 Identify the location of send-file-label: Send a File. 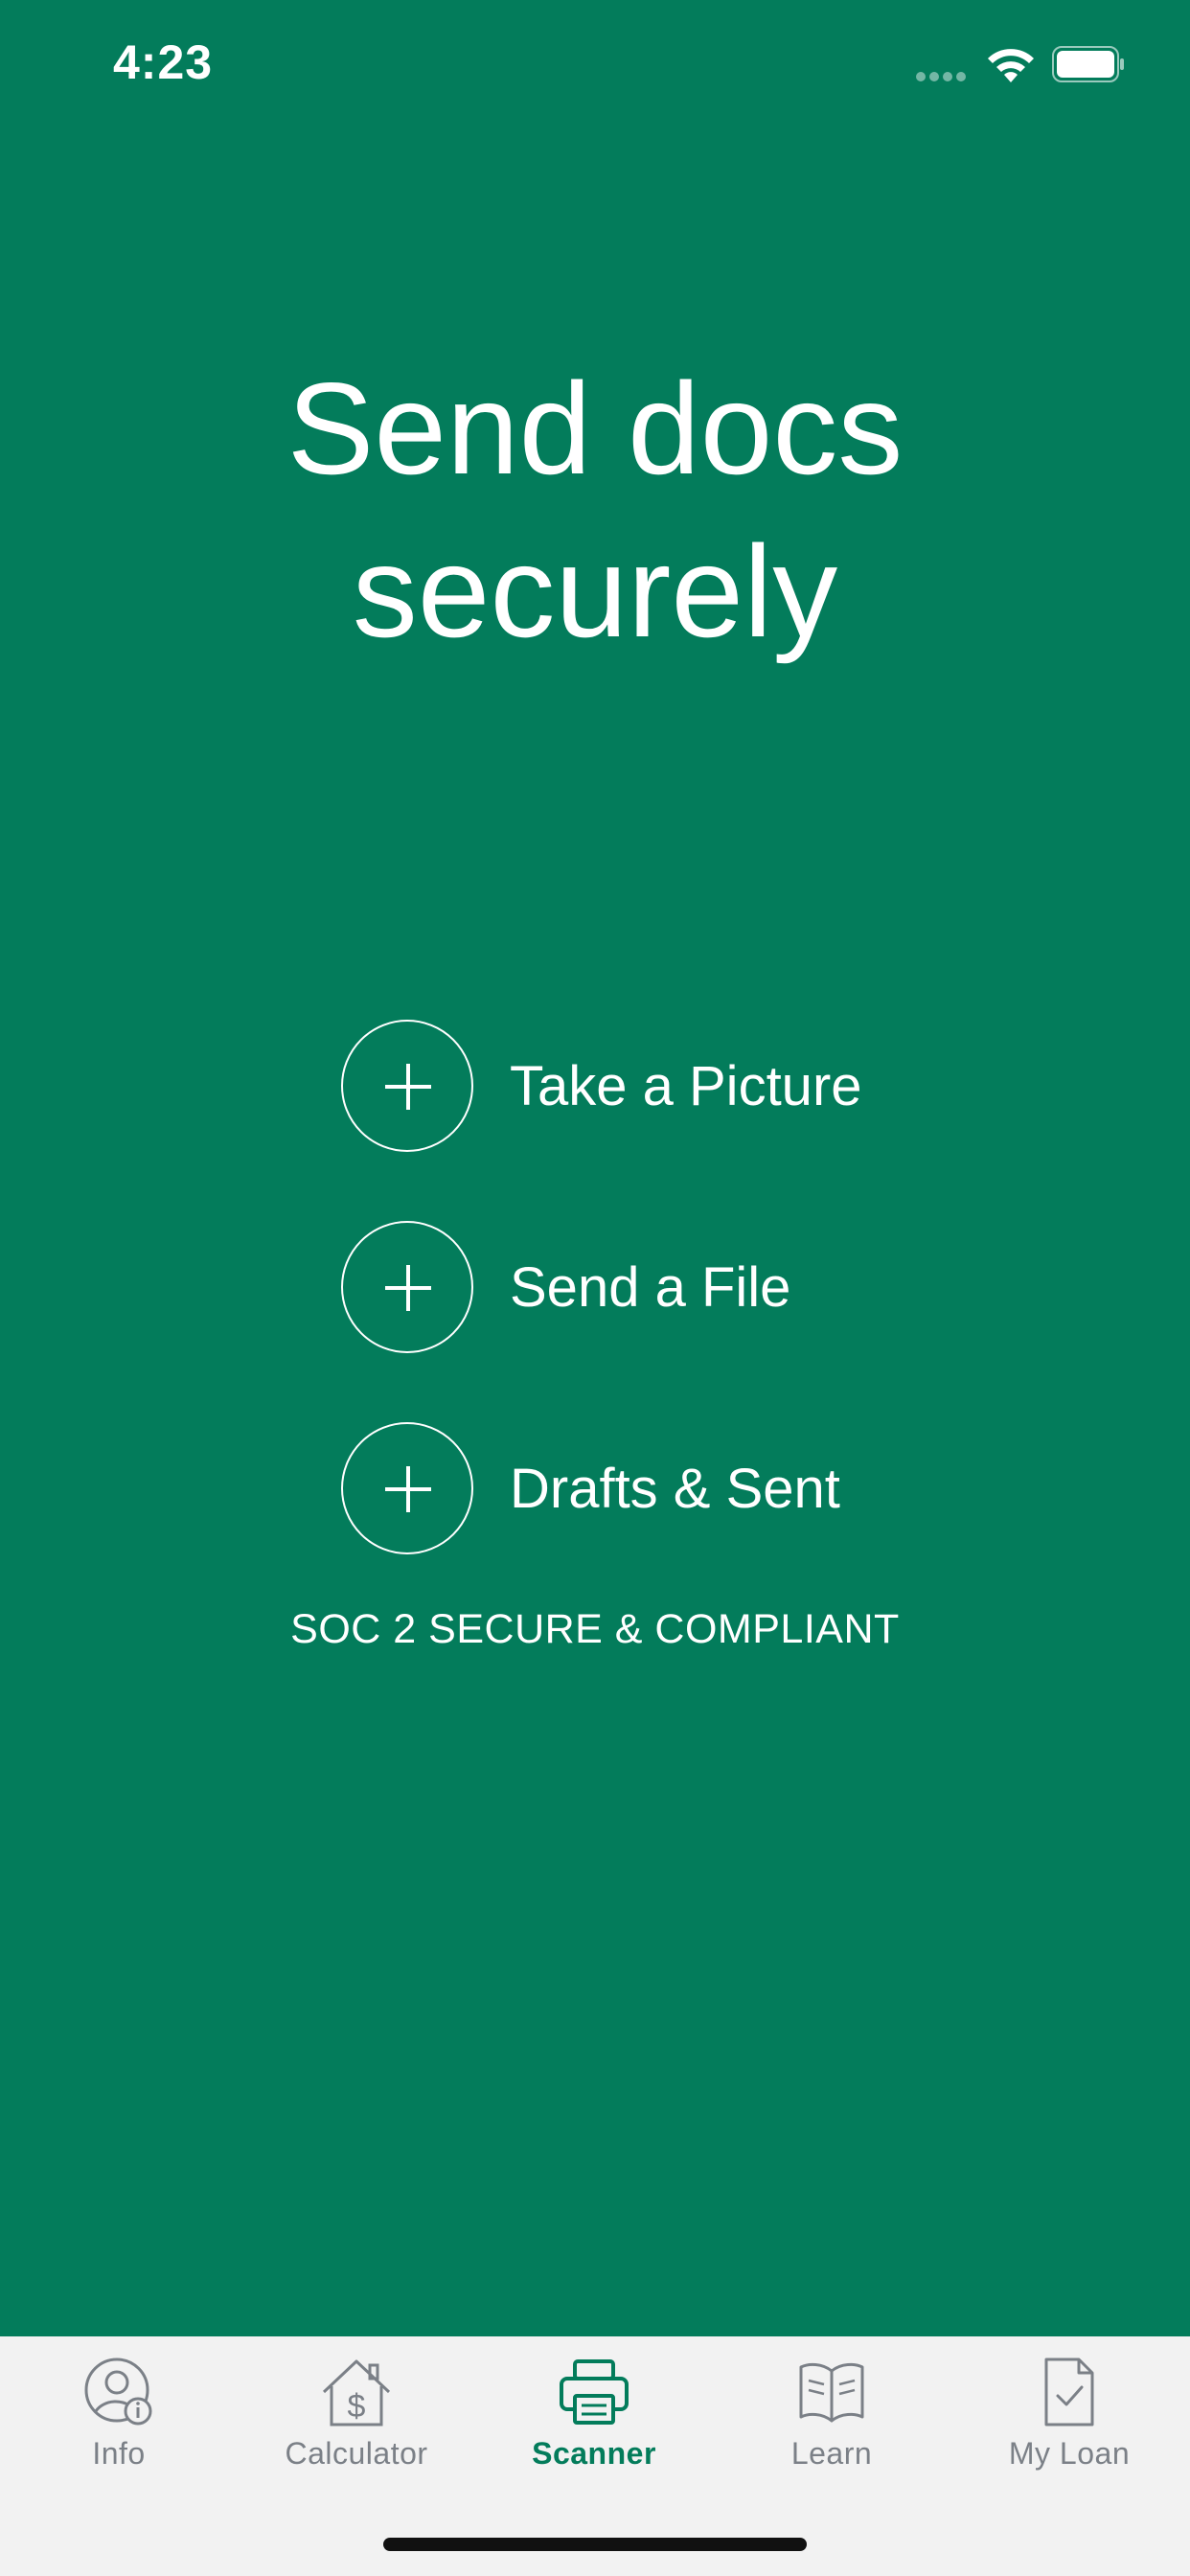
(650, 1288).